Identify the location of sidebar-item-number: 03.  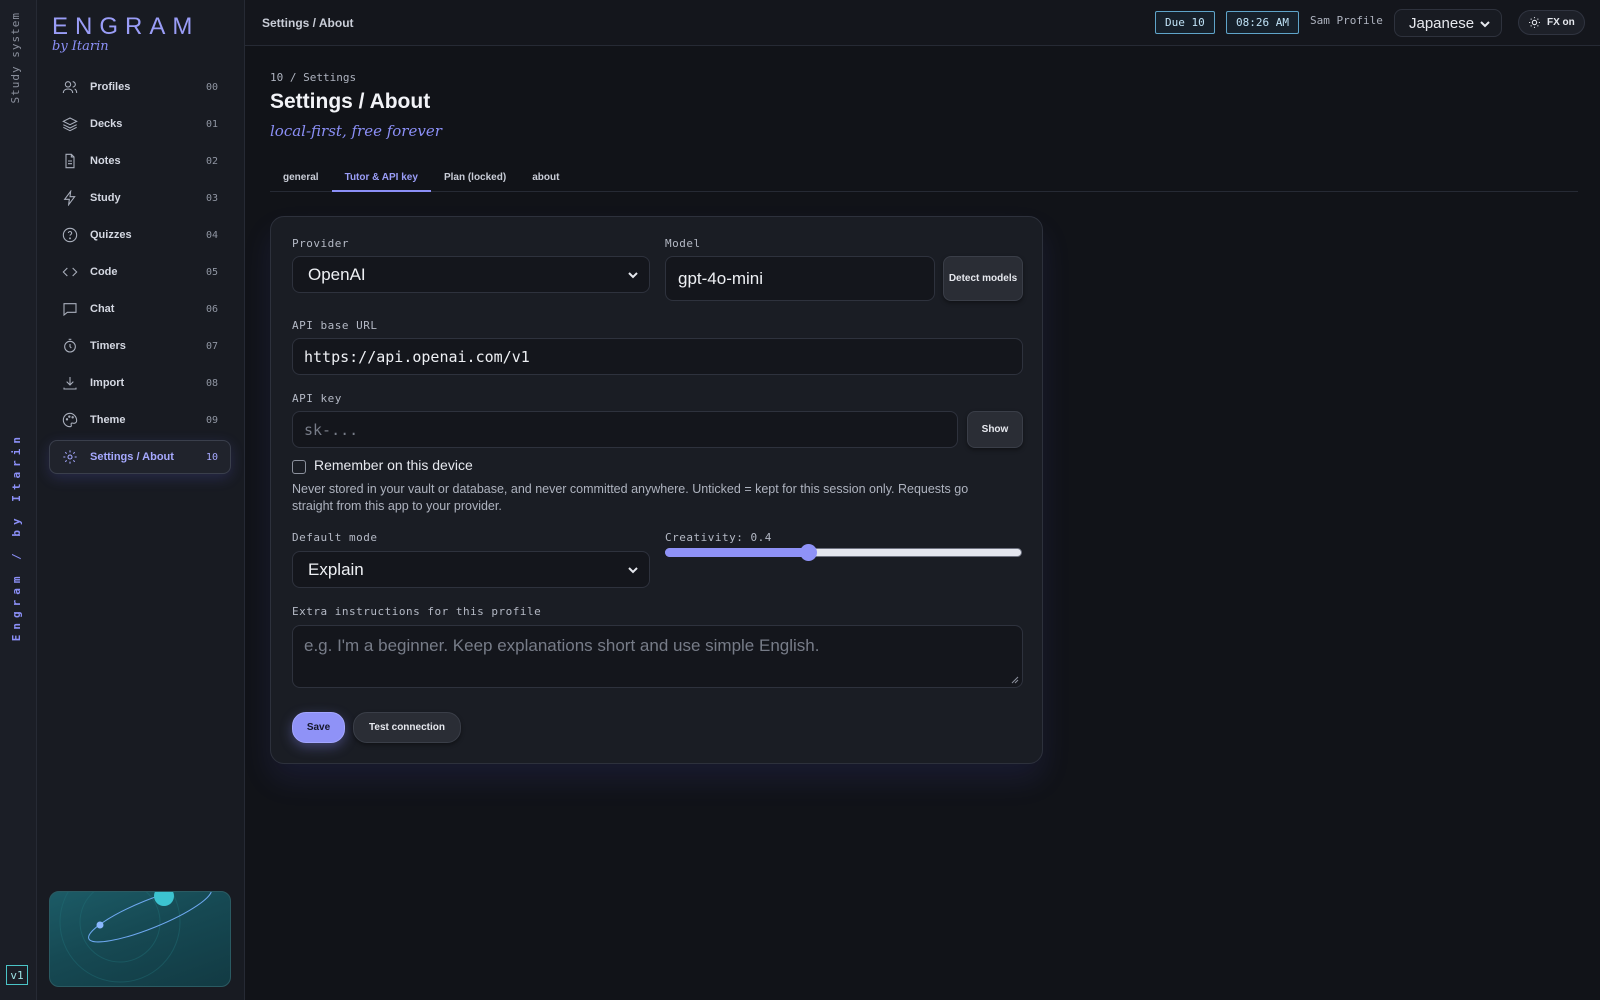
(211, 198).